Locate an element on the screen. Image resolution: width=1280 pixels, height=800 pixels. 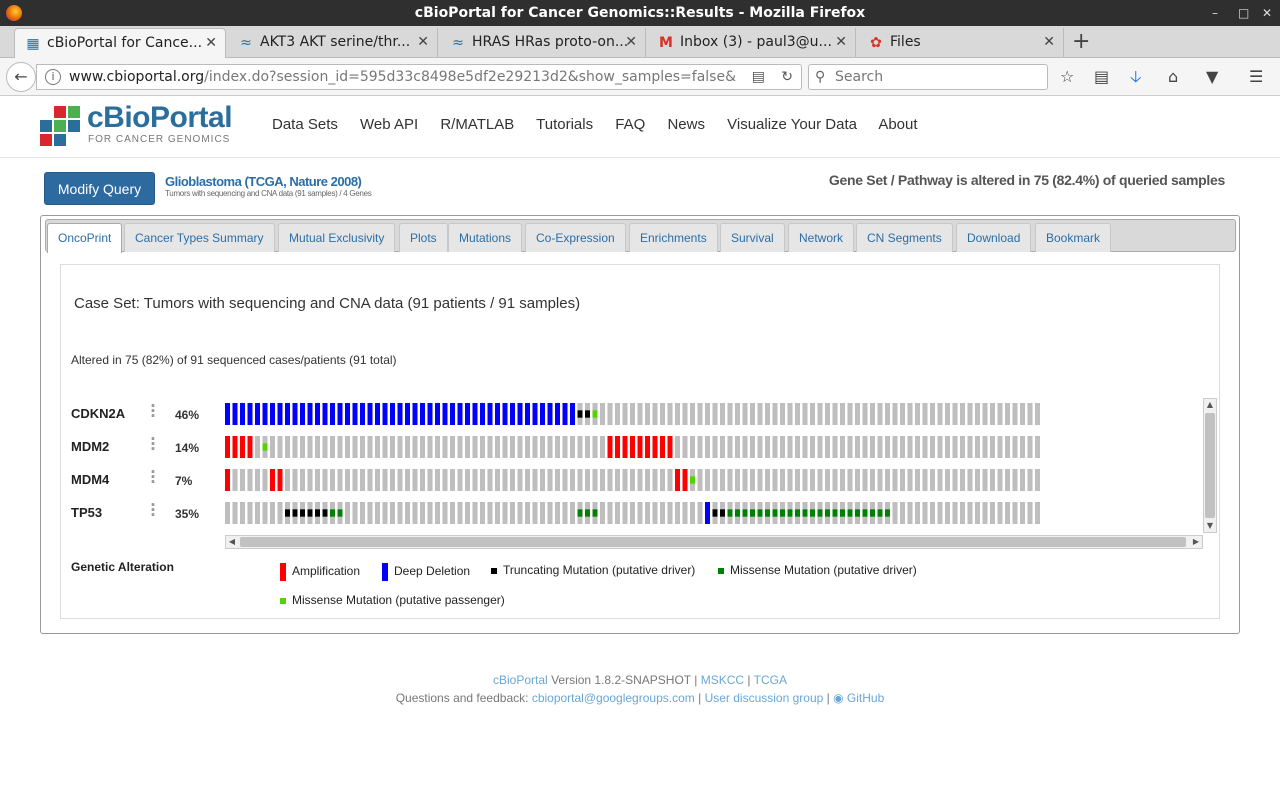
menu-icon: ☰ is located at coordinates (1256, 77).